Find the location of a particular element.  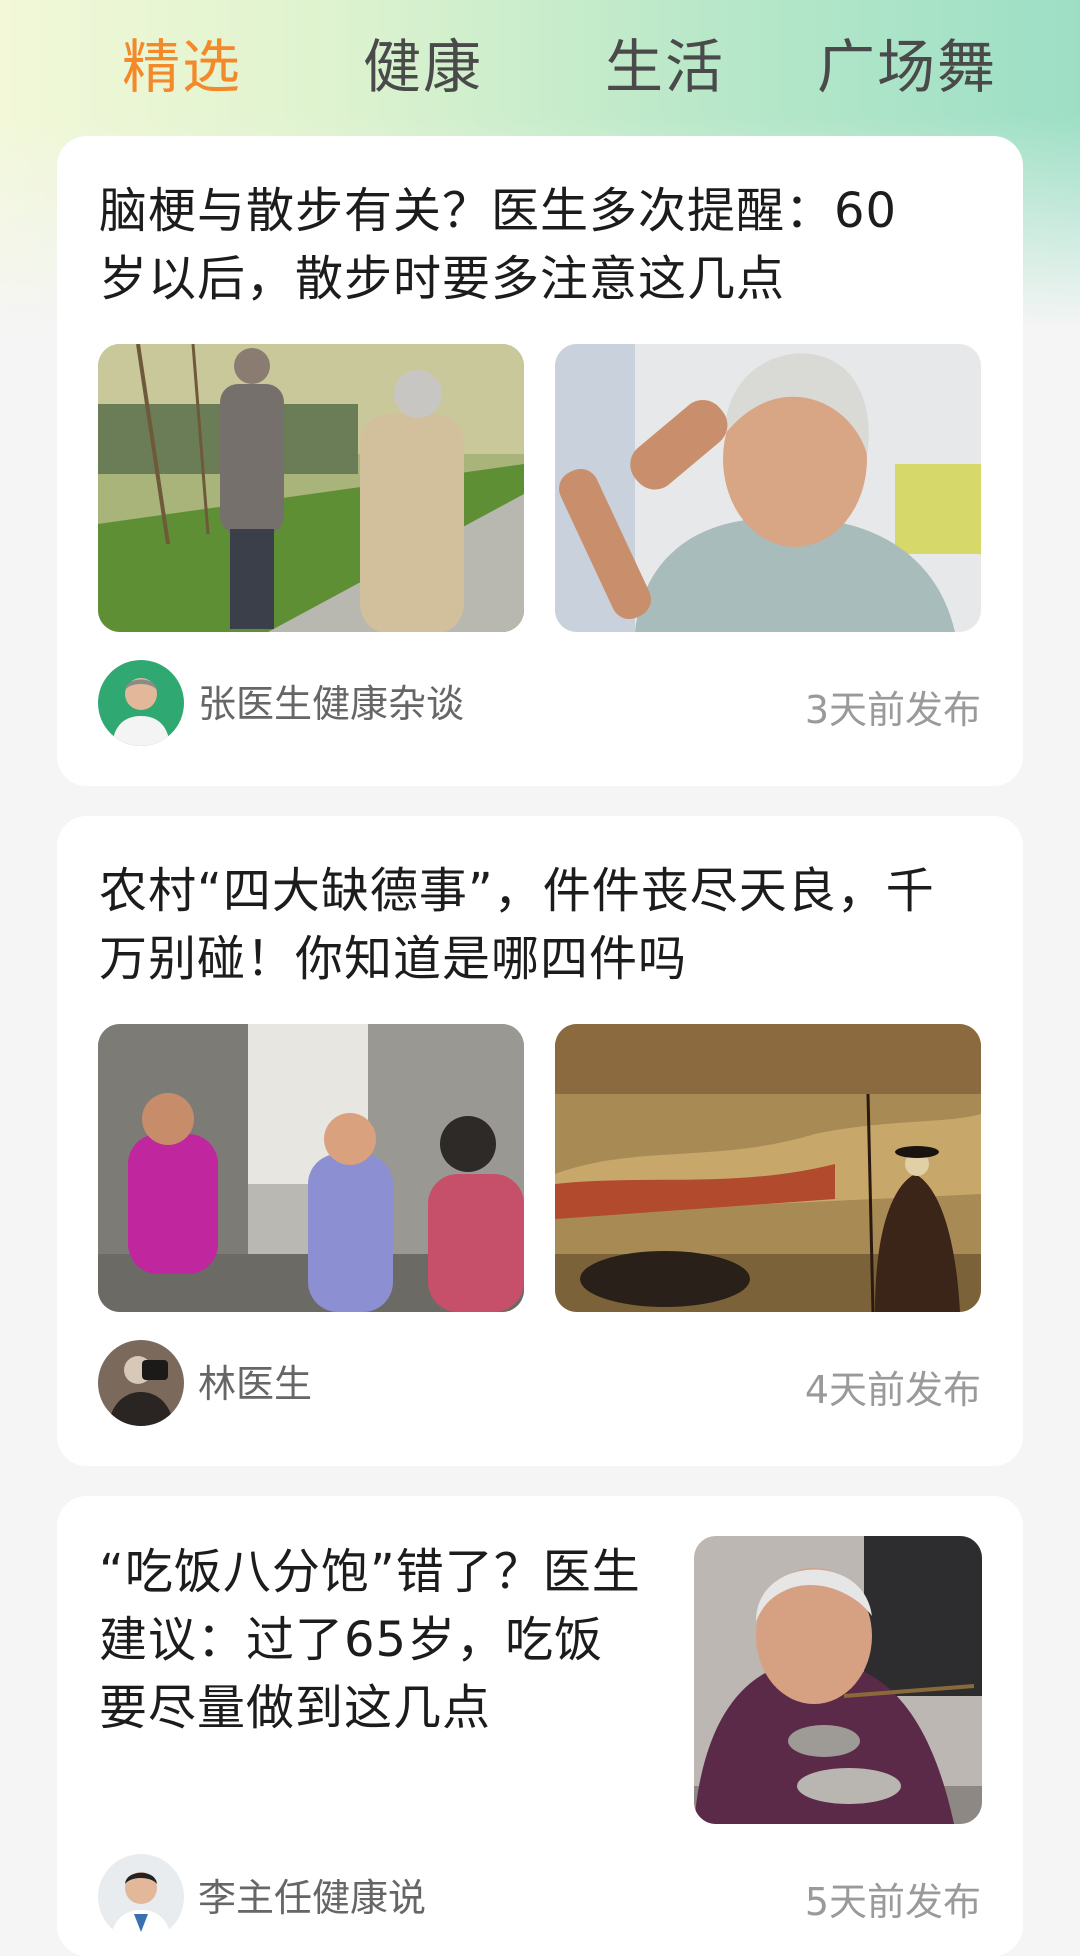

article-title: “吃饭八分饱”错了？医生 建议：过了65岁，吃饭 要尽量做到这几点 is located at coordinates (370, 1640).